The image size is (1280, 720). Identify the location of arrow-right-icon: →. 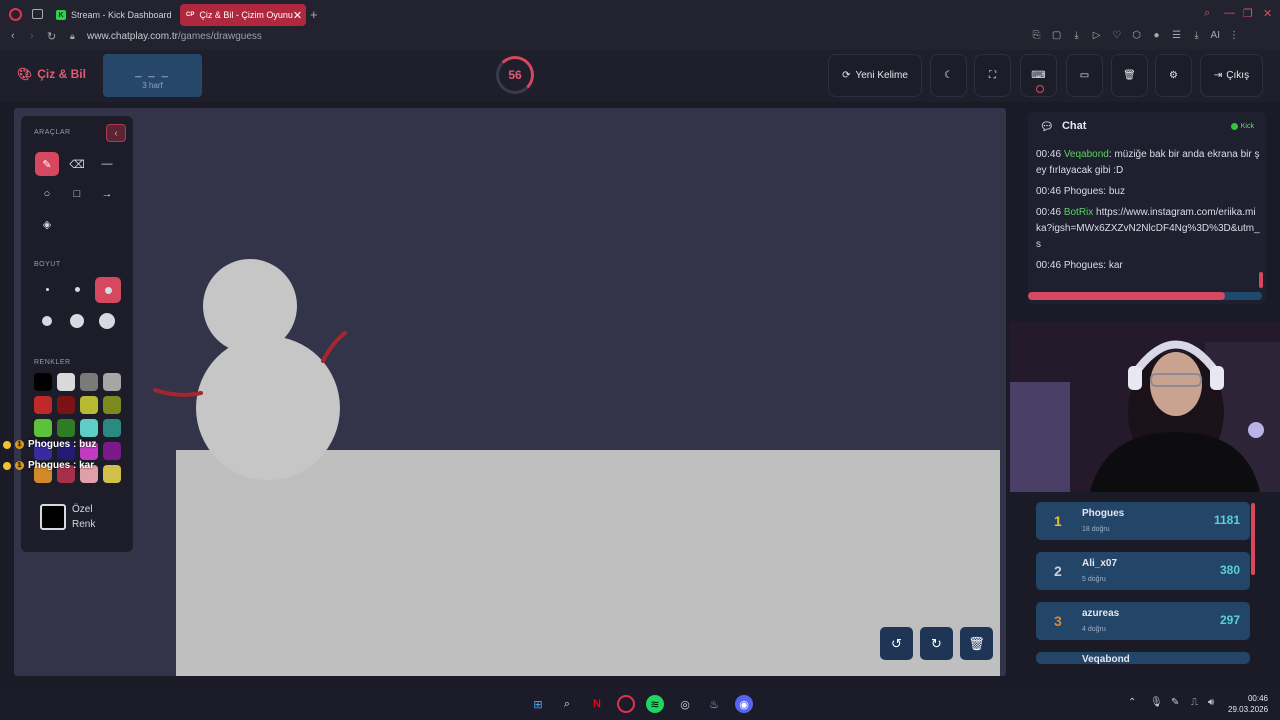
(107, 194).